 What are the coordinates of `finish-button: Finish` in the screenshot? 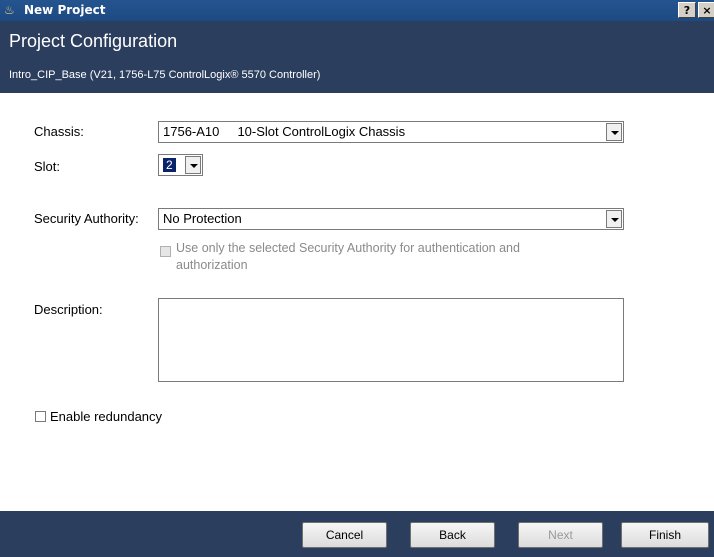 It's located at (665, 535).